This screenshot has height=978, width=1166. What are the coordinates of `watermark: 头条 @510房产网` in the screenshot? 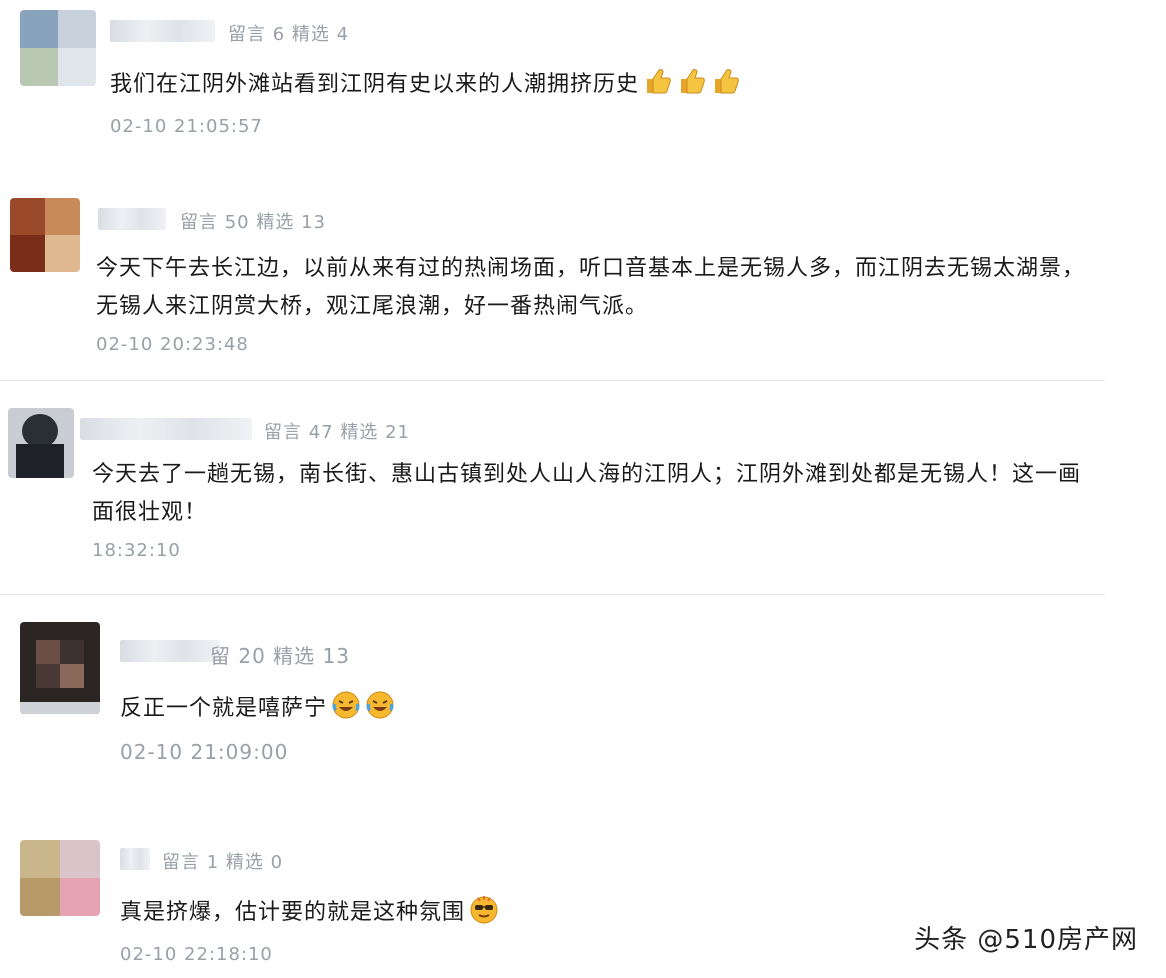 It's located at (1026, 940).